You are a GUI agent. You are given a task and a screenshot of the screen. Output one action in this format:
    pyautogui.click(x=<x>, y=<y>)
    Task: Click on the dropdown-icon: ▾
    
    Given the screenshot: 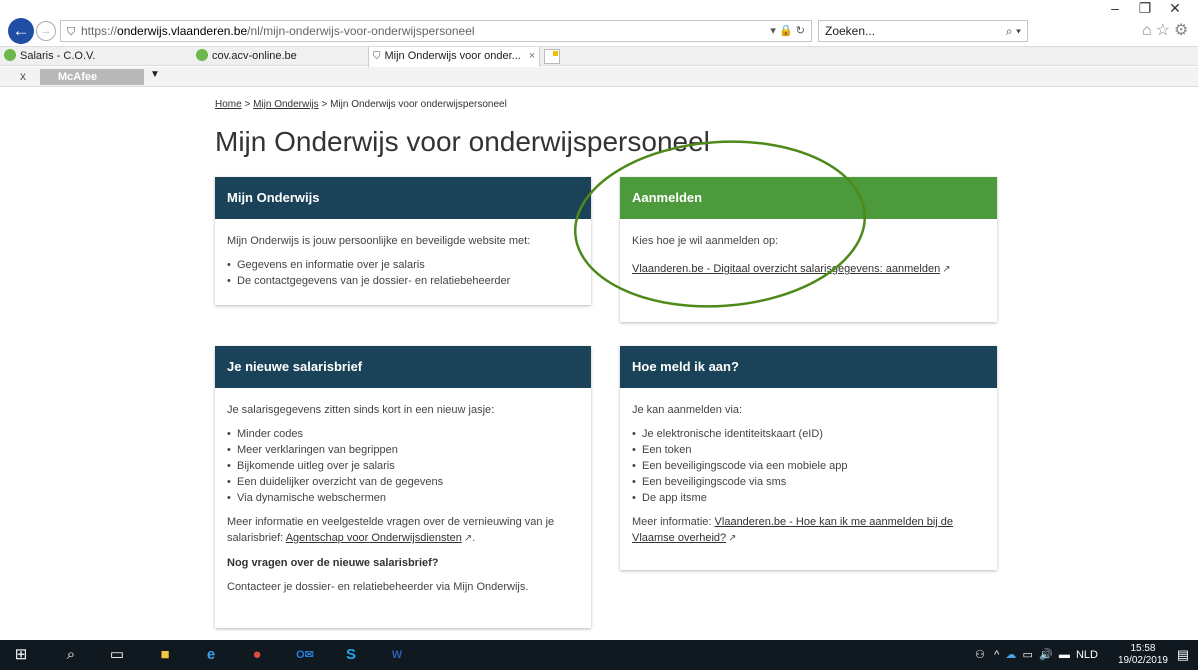 What is the action you would take?
    pyautogui.click(x=773, y=31)
    